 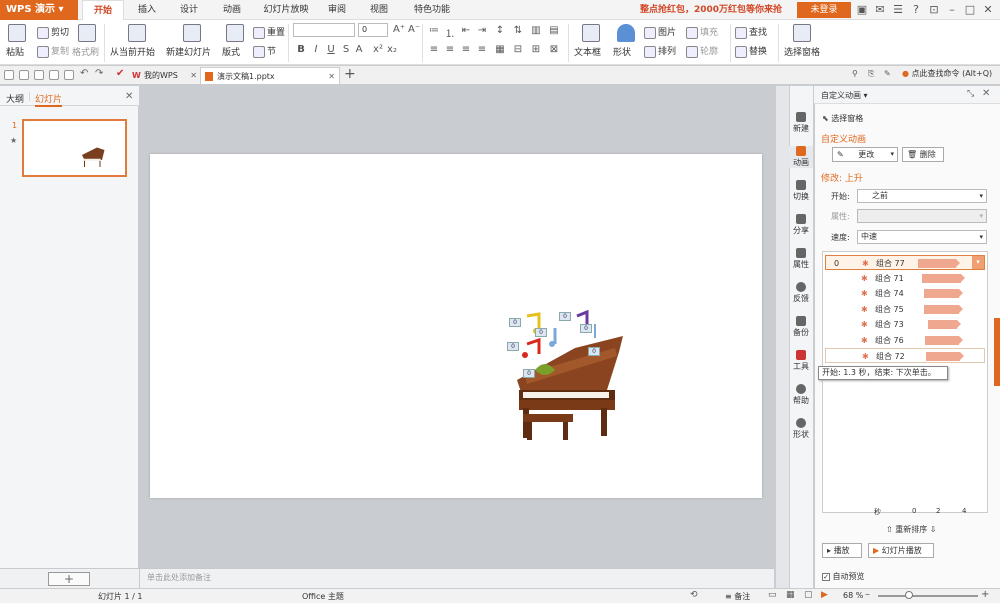 I want to click on format-painter-button: 格式刷, so click(x=85, y=51).